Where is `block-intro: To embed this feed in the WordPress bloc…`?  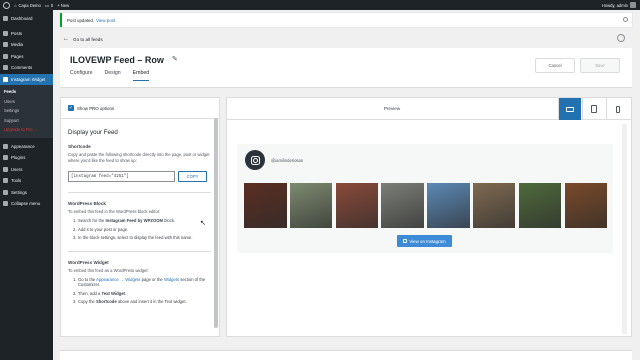 block-intro: To embed this feed in the WordPress bloc… is located at coordinates (114, 211).